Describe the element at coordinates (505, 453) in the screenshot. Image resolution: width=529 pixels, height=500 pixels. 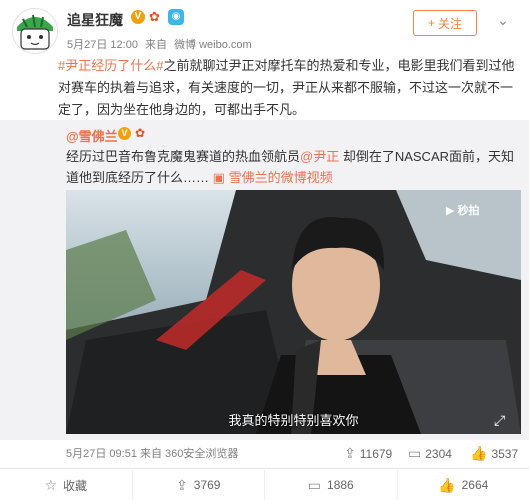
I see `repost-like-count: 3537` at that location.